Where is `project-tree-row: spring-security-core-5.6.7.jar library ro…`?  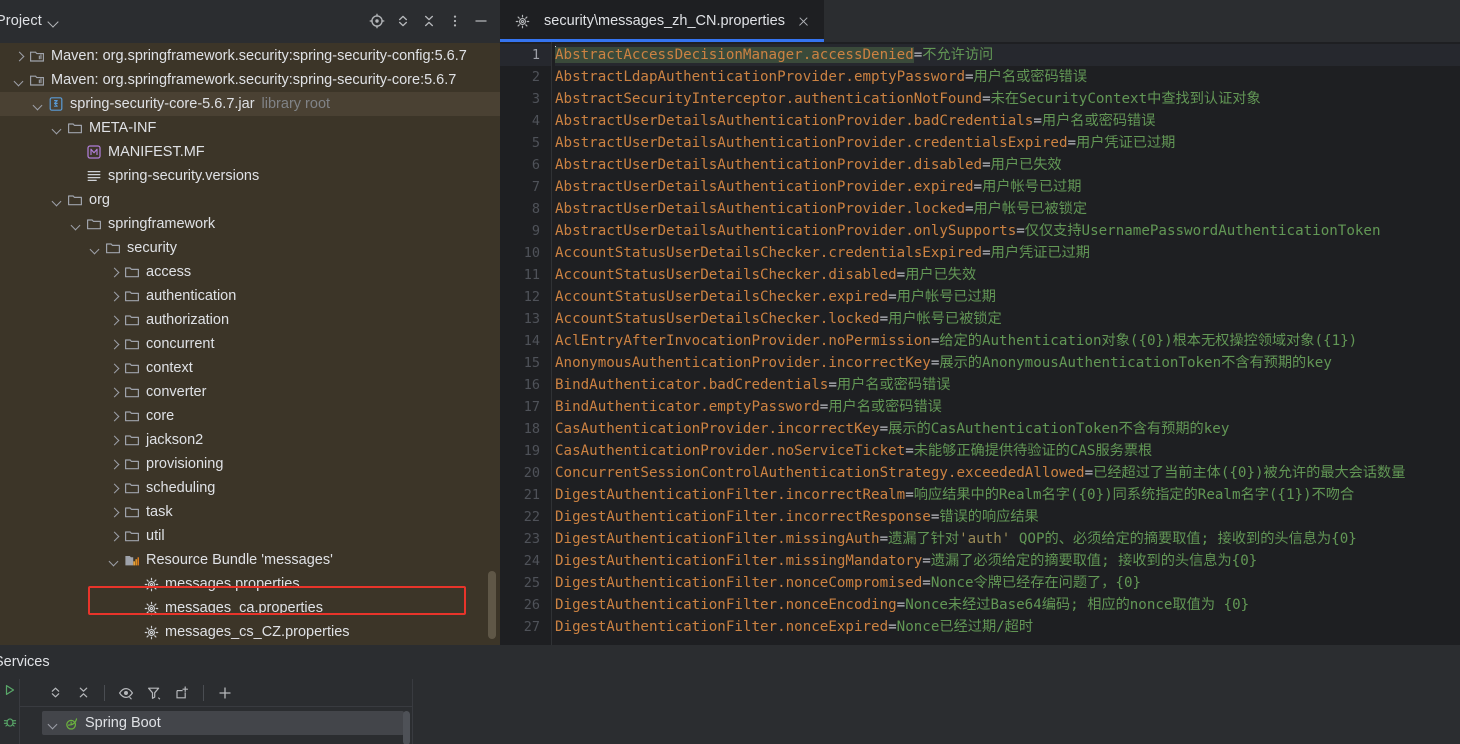 project-tree-row: spring-security-core-5.6.7.jar library ro… is located at coordinates (250, 104).